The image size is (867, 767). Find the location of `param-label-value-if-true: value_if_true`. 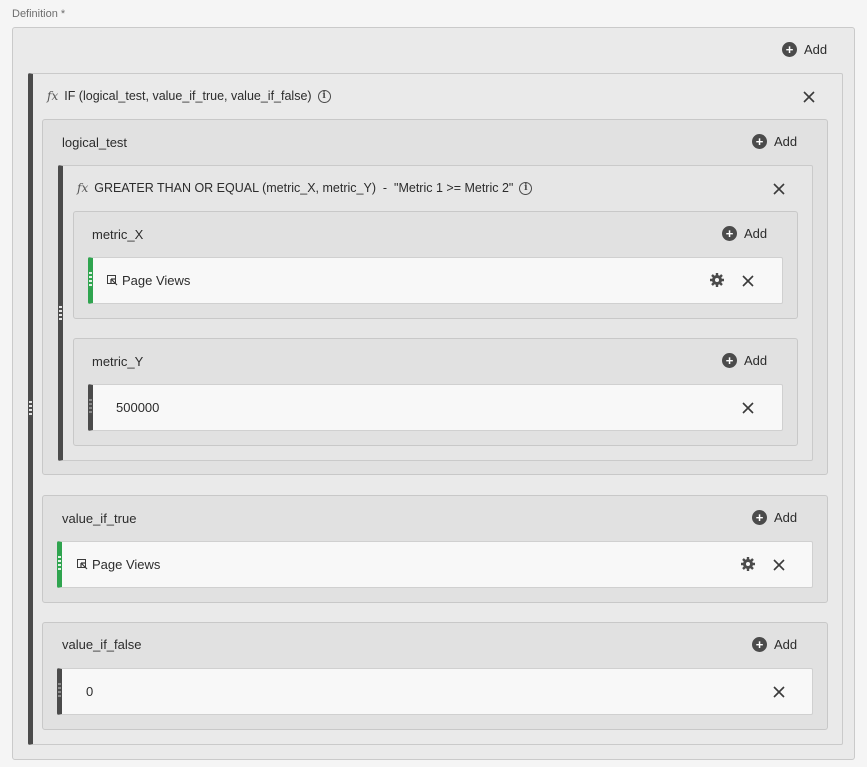

param-label-value-if-true: value_if_true is located at coordinates (99, 518).